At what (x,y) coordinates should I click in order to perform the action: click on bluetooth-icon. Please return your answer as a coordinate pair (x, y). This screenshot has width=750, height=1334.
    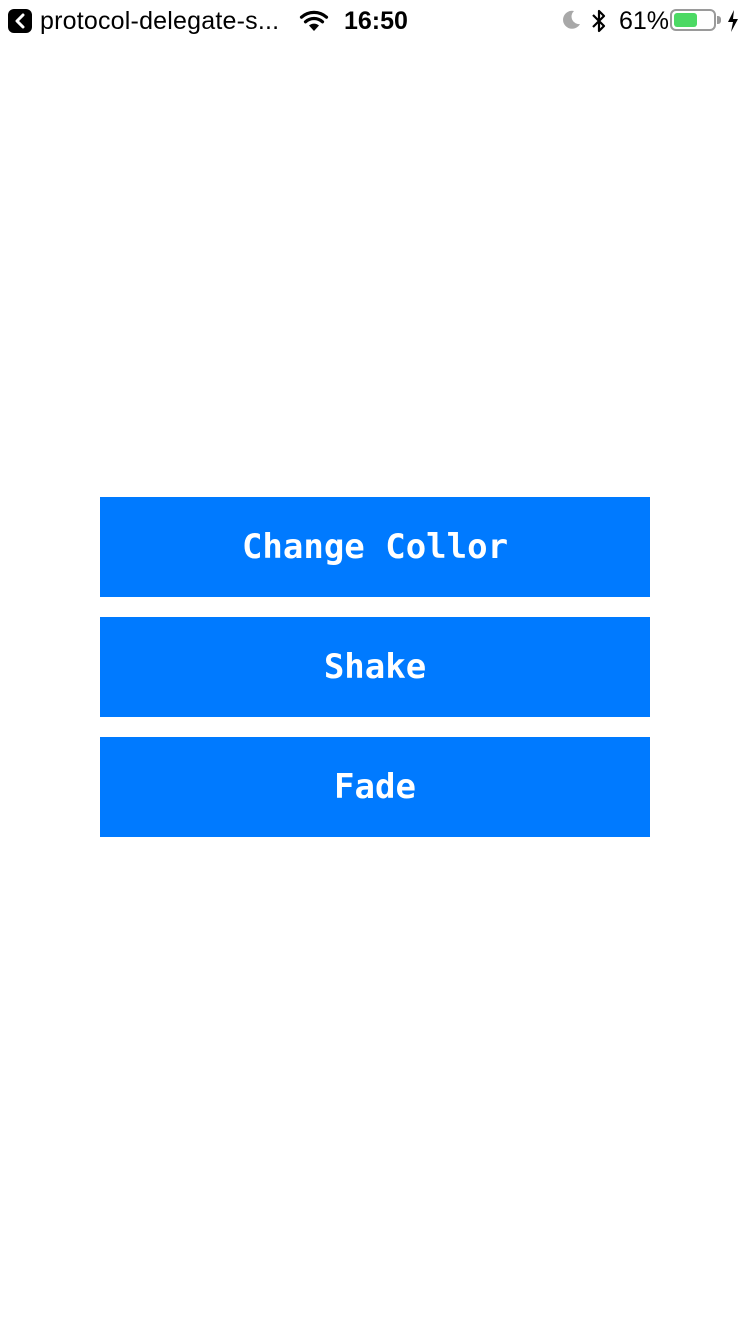
    Looking at the image, I should click on (599, 21).